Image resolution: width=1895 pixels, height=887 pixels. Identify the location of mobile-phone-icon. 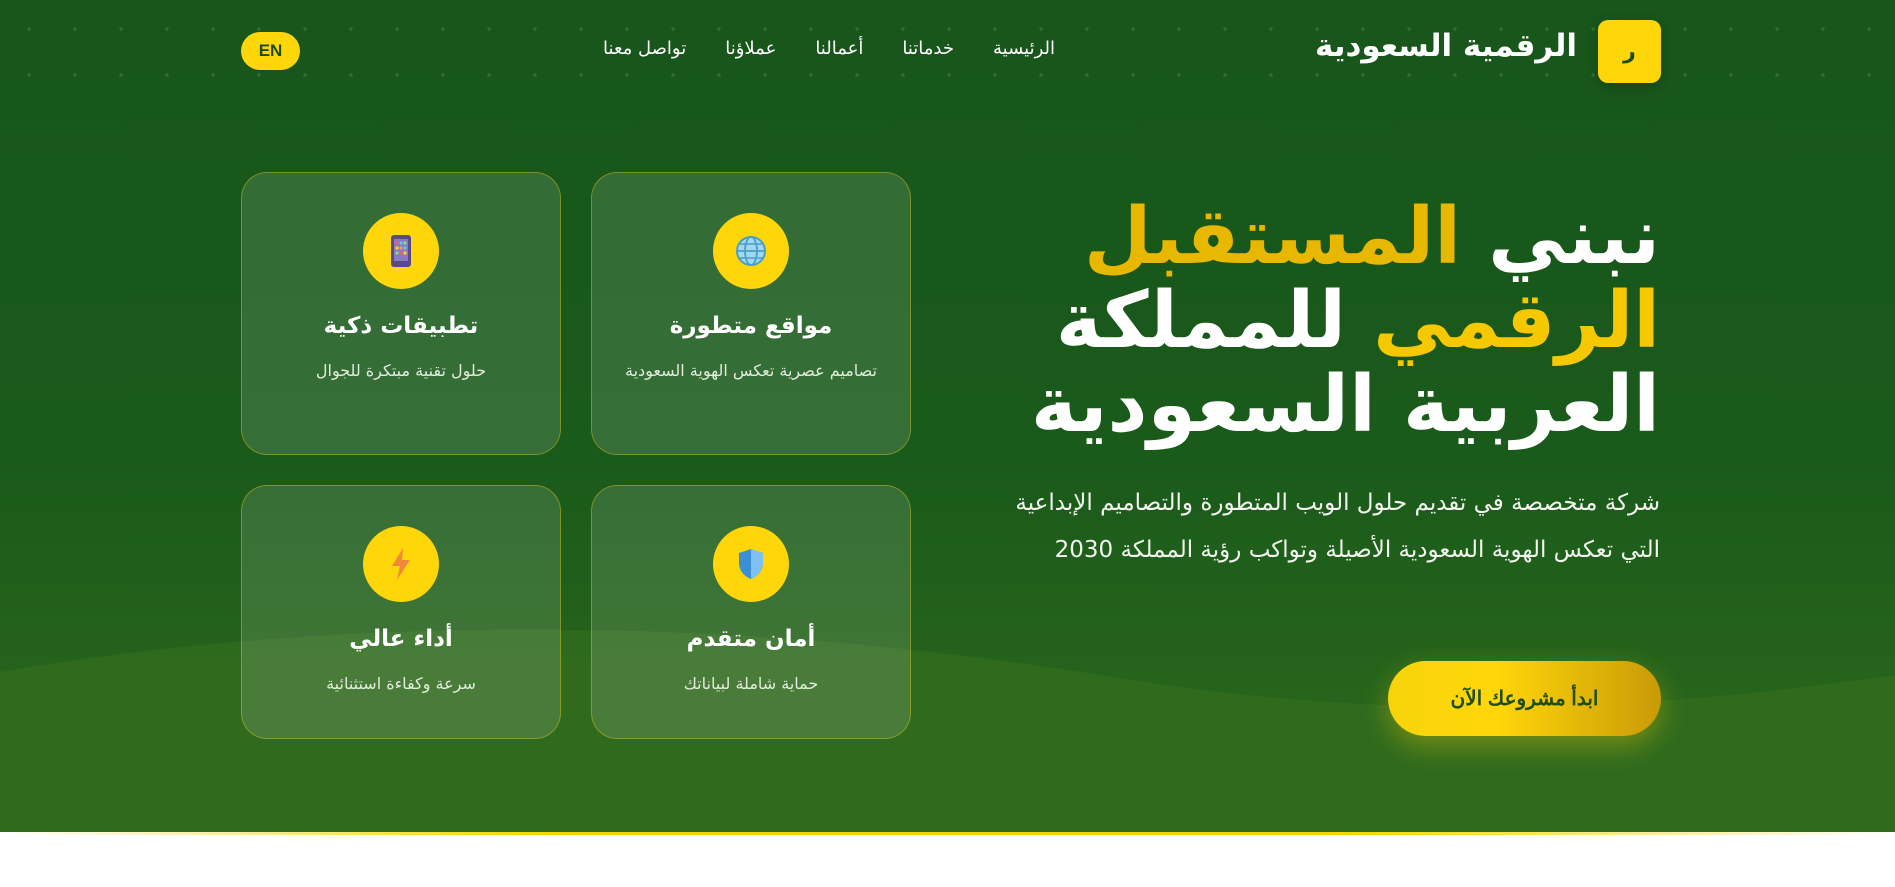
(401, 251).